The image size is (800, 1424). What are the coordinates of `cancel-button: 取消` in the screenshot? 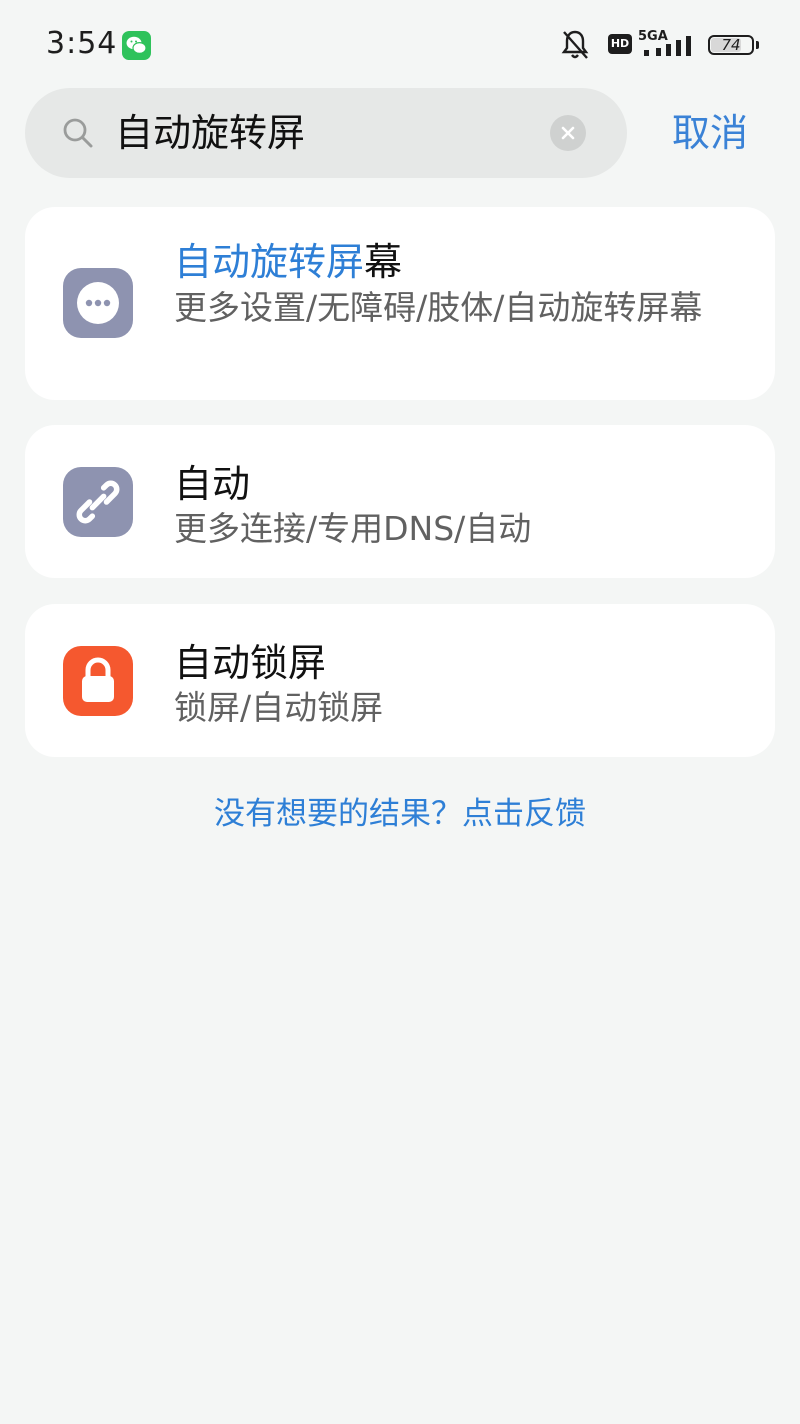 It's located at (710, 133).